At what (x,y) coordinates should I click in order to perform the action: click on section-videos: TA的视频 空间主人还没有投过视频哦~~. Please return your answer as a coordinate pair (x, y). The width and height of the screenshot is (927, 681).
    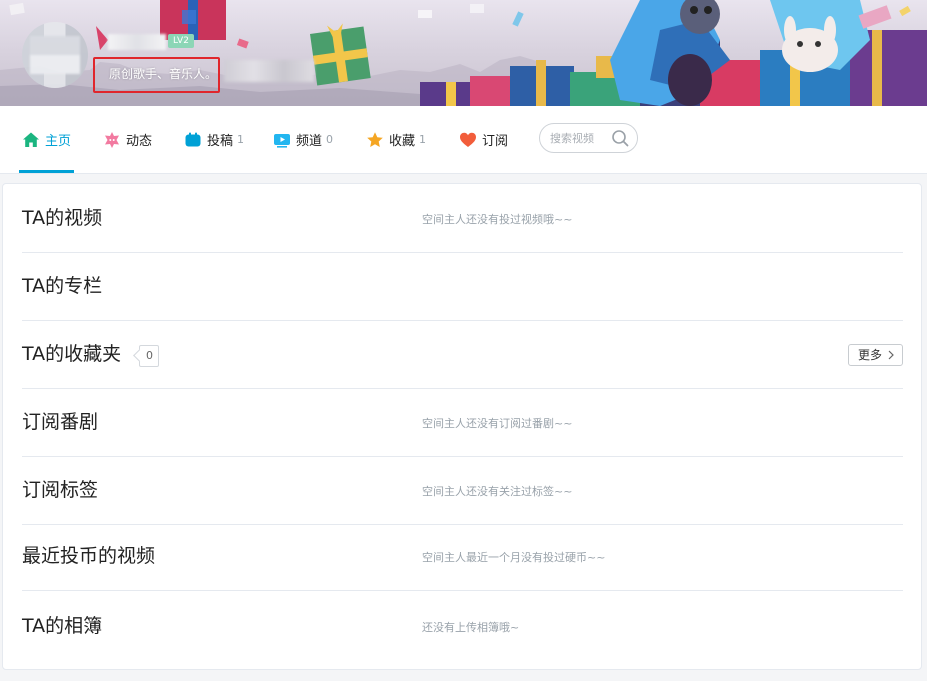
    Looking at the image, I should click on (462, 218).